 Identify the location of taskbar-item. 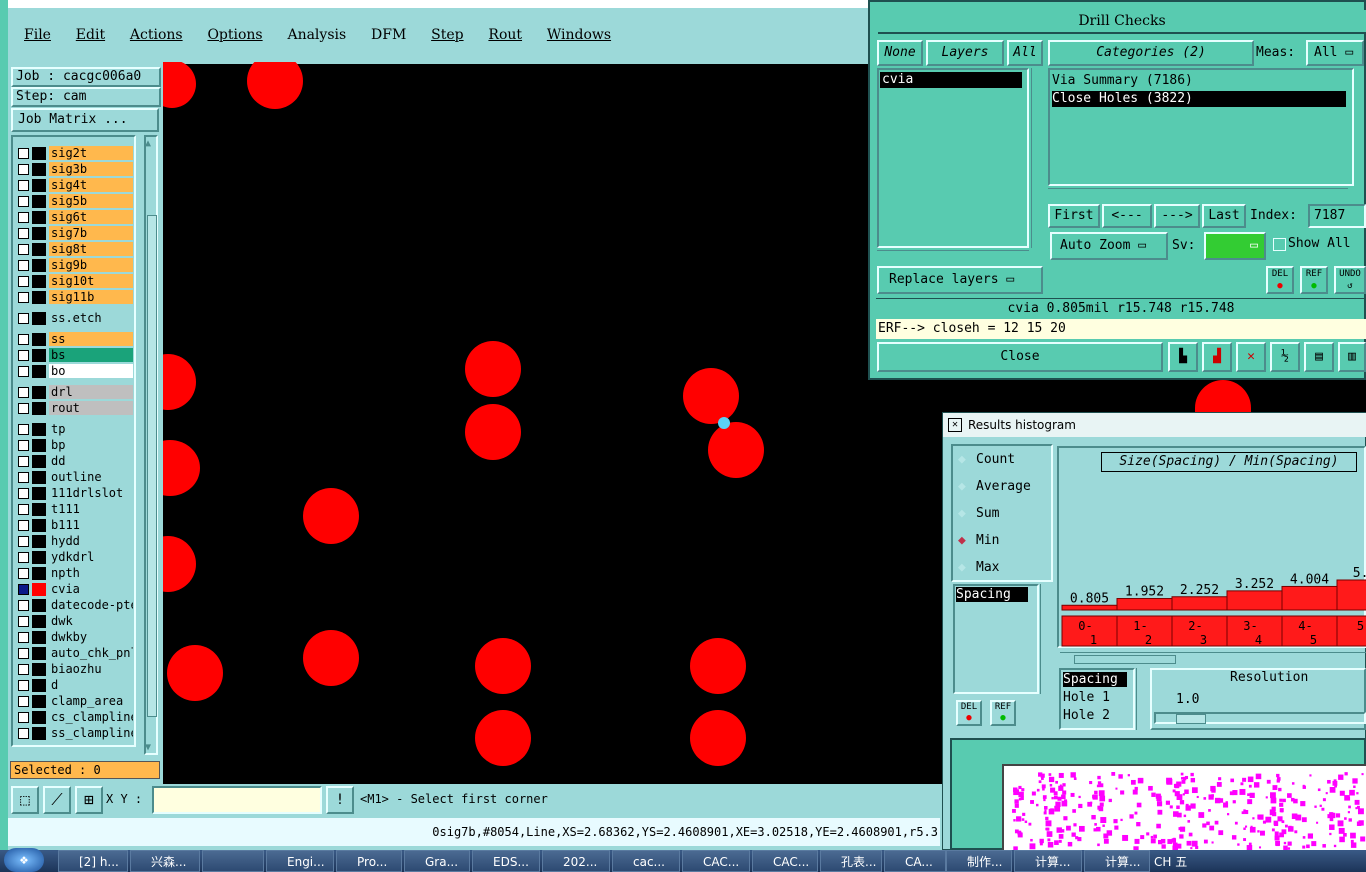
(233, 861).